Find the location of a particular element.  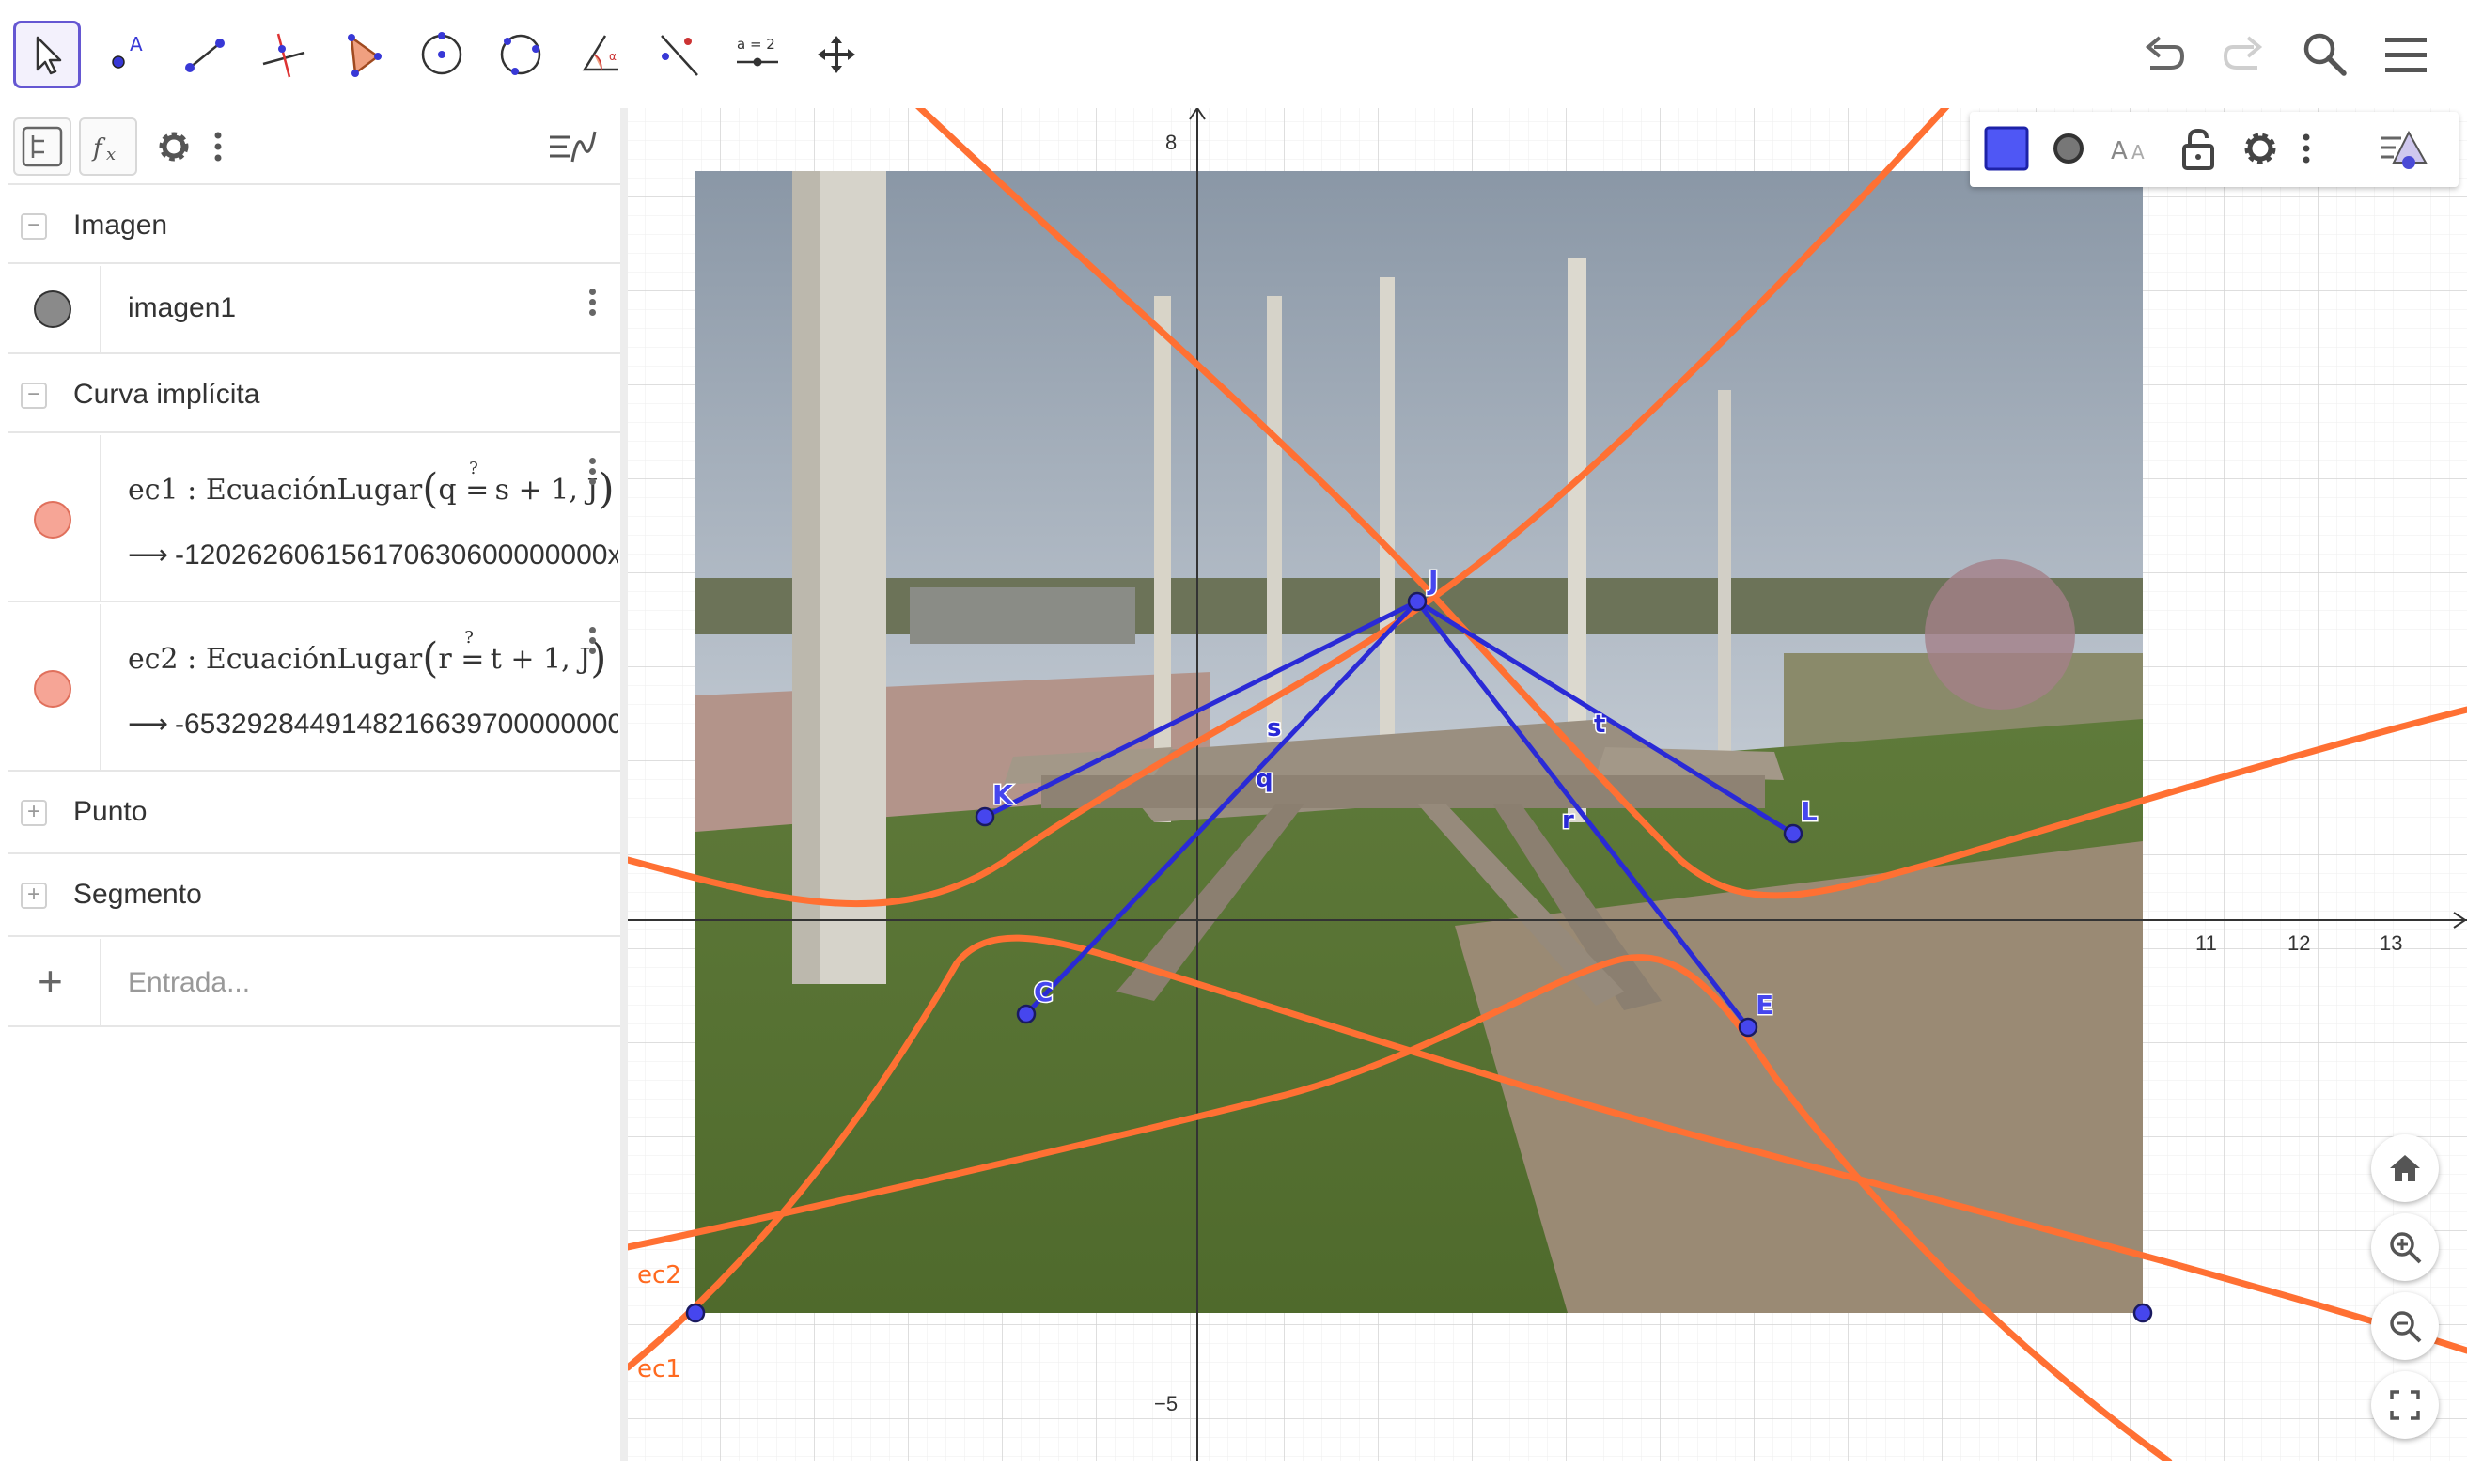

undo-icon is located at coordinates (2165, 53).